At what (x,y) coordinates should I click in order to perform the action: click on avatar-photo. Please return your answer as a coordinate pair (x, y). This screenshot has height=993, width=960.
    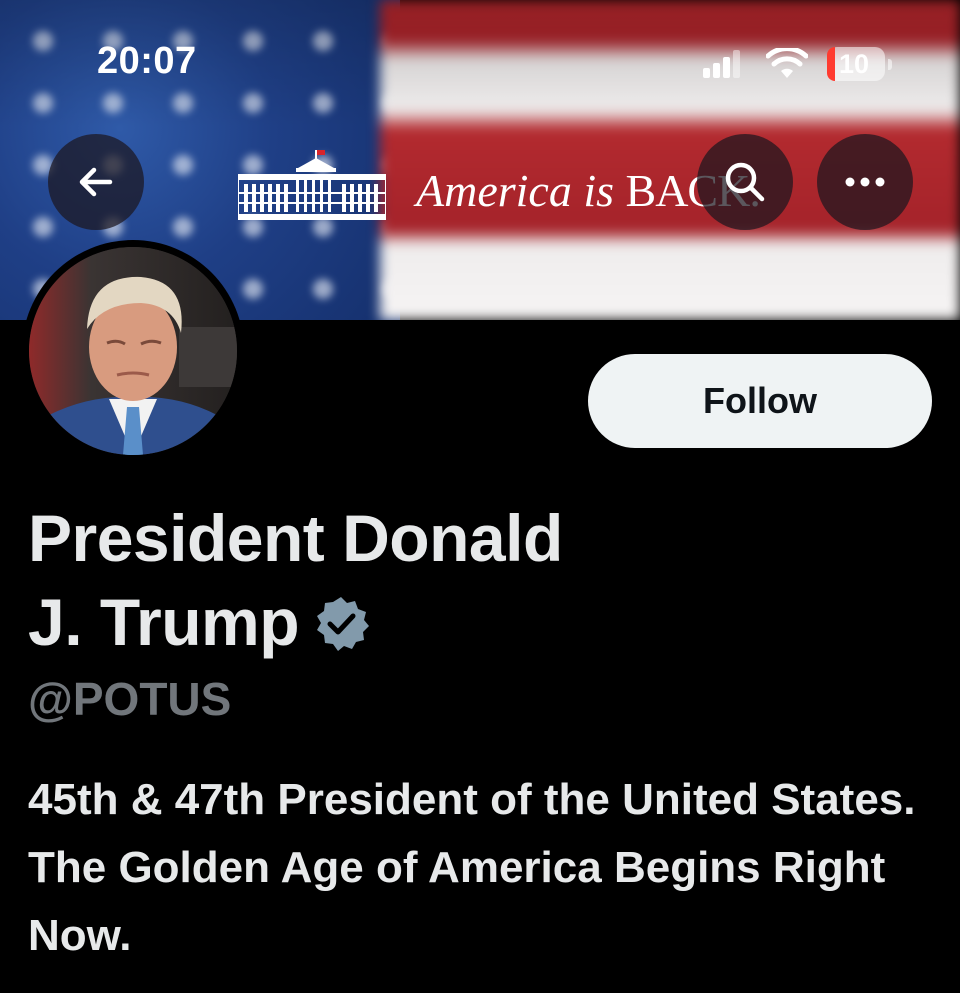
    Looking at the image, I should click on (133, 351).